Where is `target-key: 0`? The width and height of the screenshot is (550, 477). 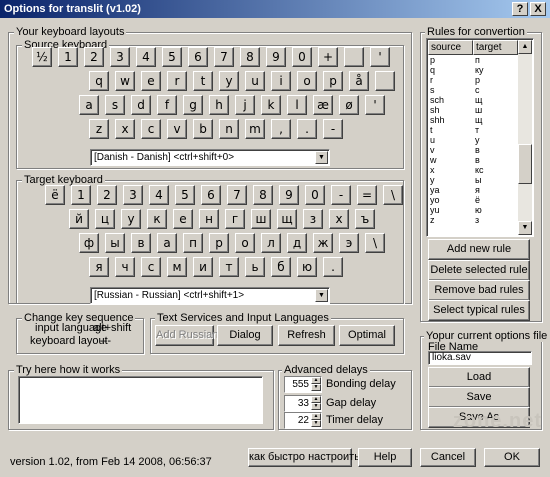
target-key: 0 is located at coordinates (315, 195).